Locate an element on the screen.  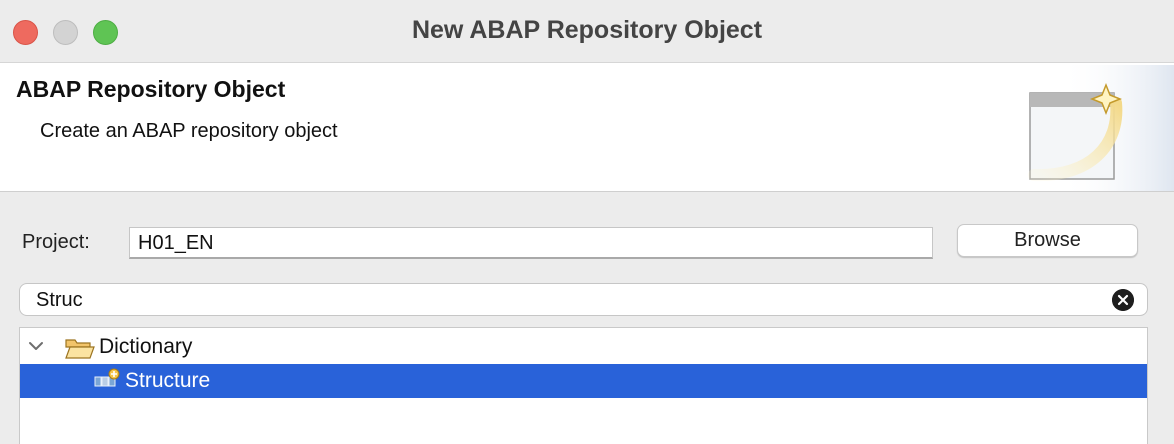
tree-item-label: Dictionary is located at coordinates (146, 346).